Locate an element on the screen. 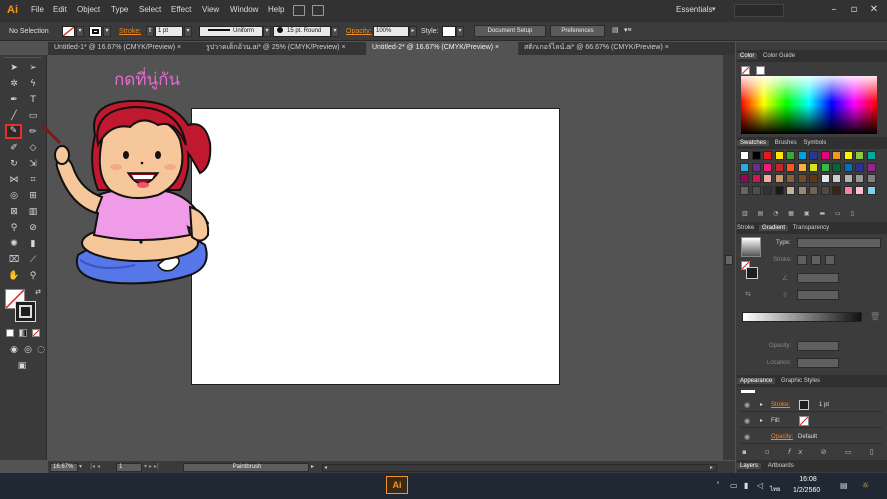  screen-mode-icon: ▣ is located at coordinates (22, 366).